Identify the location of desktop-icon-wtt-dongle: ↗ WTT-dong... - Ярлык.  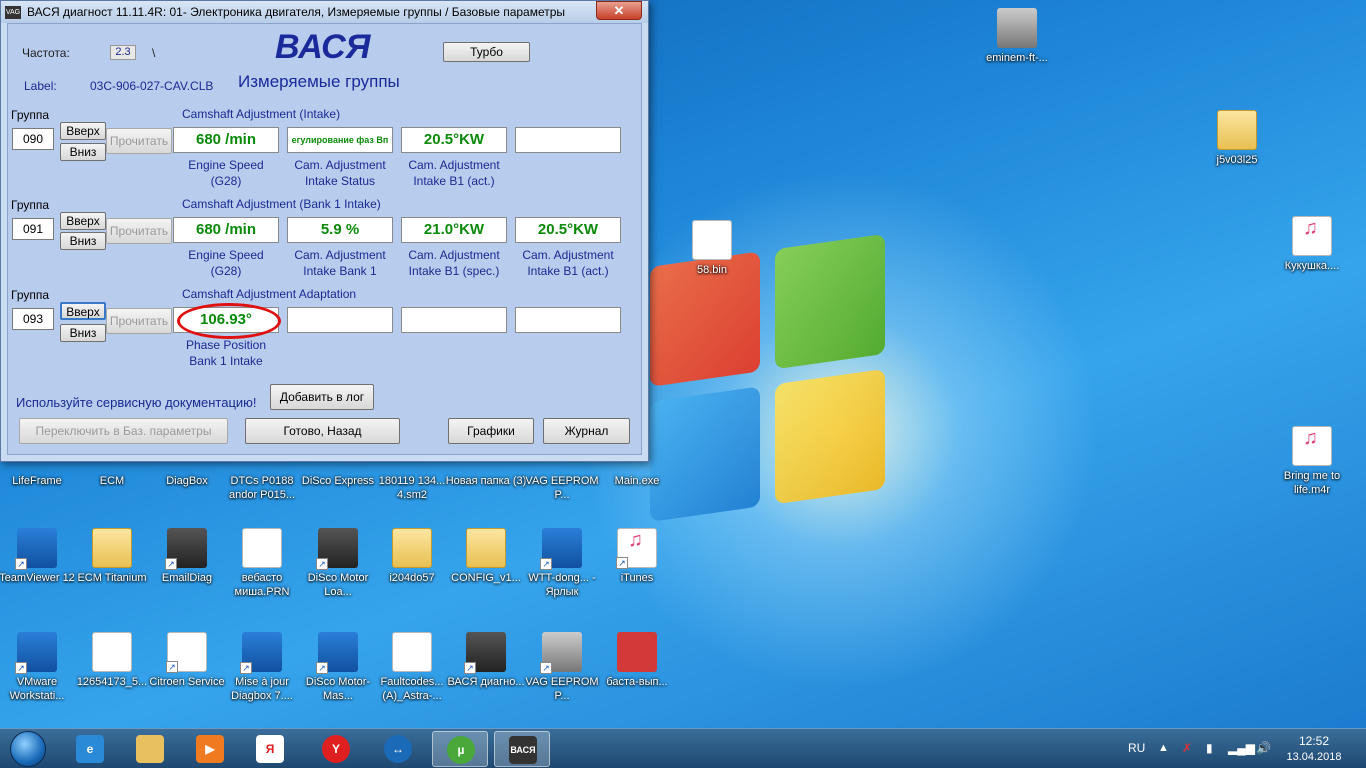
(562, 563).